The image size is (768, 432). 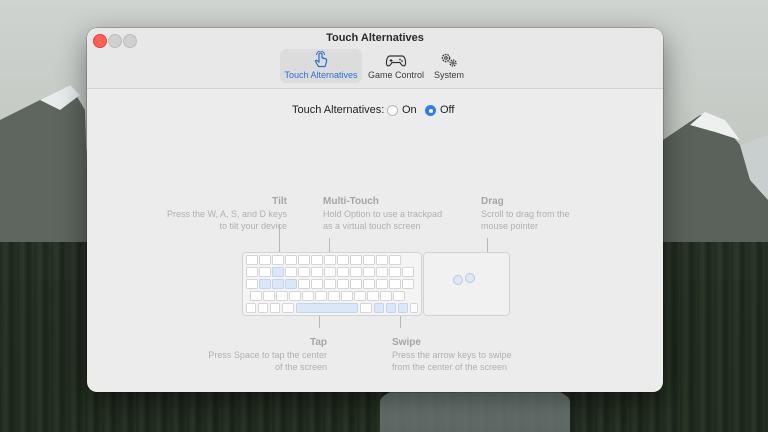 What do you see at coordinates (300, 367) in the screenshot?
I see `hint-text: of the screen` at bounding box center [300, 367].